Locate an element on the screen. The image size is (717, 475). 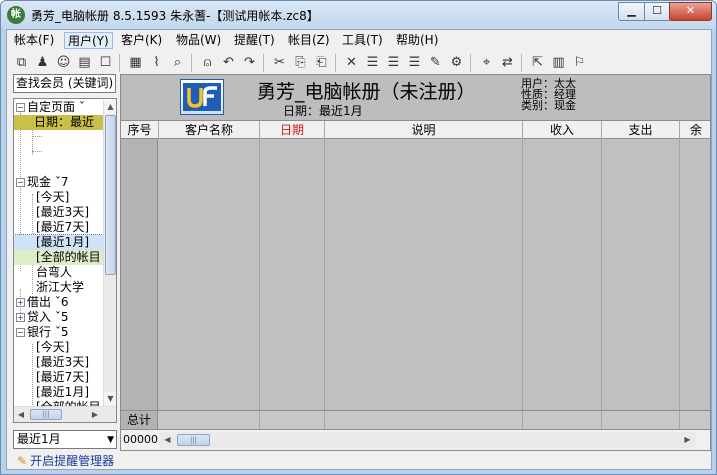
tree-guide is located at coordinates (37, 151).